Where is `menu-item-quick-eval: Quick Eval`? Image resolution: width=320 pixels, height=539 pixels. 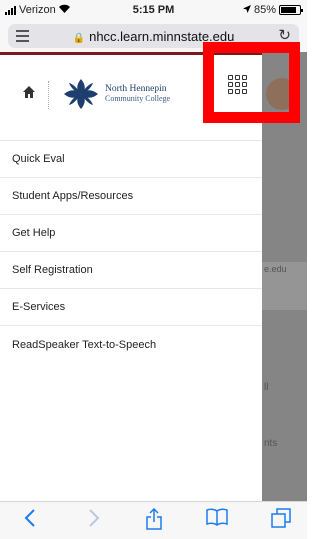
menu-item-quick-eval: Quick Eval is located at coordinates (131, 159).